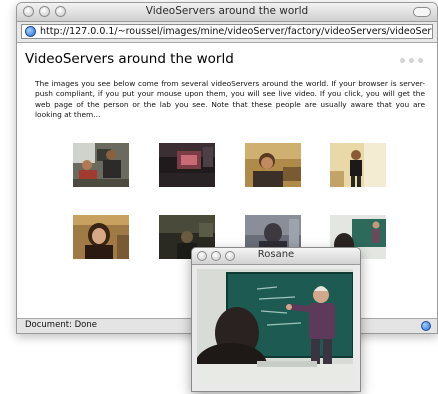  What do you see at coordinates (30, 31) in the screenshot?
I see `globe-icon` at bounding box center [30, 31].